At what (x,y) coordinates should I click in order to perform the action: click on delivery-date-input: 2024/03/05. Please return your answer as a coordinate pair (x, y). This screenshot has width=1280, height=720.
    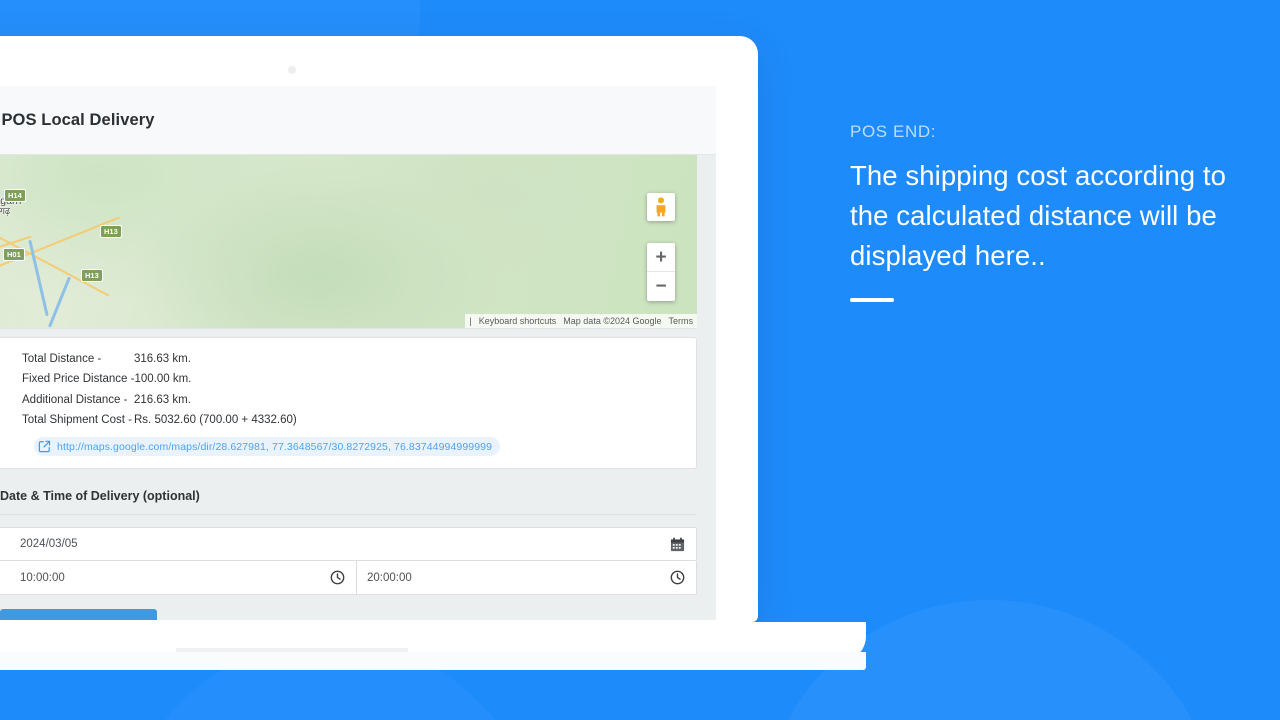
    Looking at the image, I should click on (348, 544).